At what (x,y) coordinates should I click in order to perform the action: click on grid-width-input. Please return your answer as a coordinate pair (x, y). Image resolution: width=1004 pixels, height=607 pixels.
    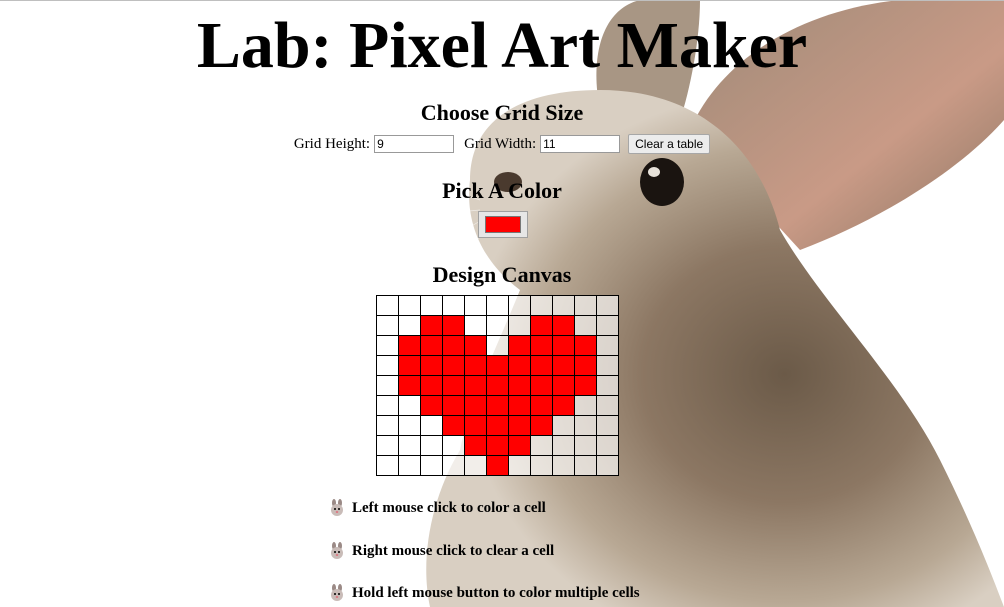
    Looking at the image, I should click on (580, 144).